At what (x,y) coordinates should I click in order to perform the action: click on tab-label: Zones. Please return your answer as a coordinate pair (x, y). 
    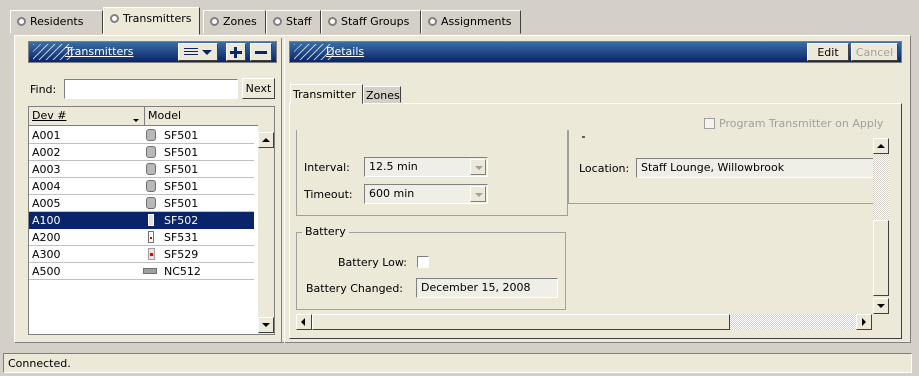
    Looking at the image, I should click on (240, 21).